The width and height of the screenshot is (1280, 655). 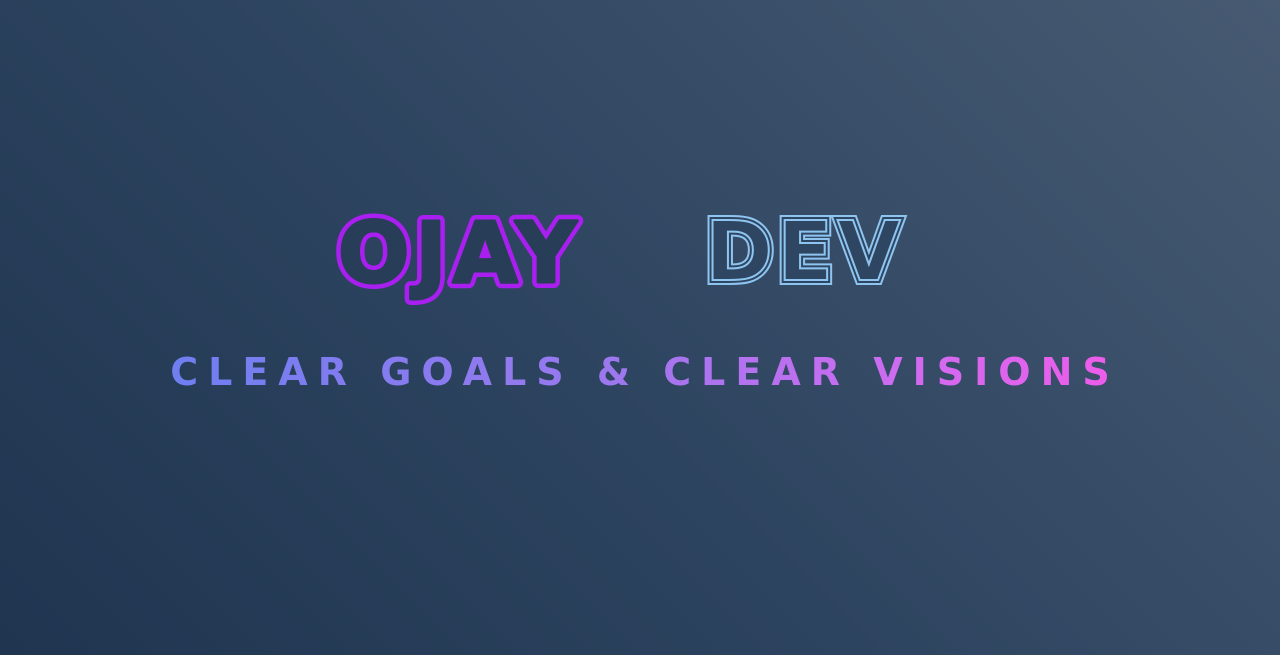 What do you see at coordinates (805, 252) in the screenshot?
I see `logo-word-dev-core: DEV` at bounding box center [805, 252].